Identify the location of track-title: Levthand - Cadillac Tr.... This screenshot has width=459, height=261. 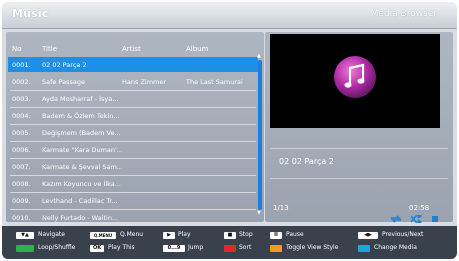
(80, 201).